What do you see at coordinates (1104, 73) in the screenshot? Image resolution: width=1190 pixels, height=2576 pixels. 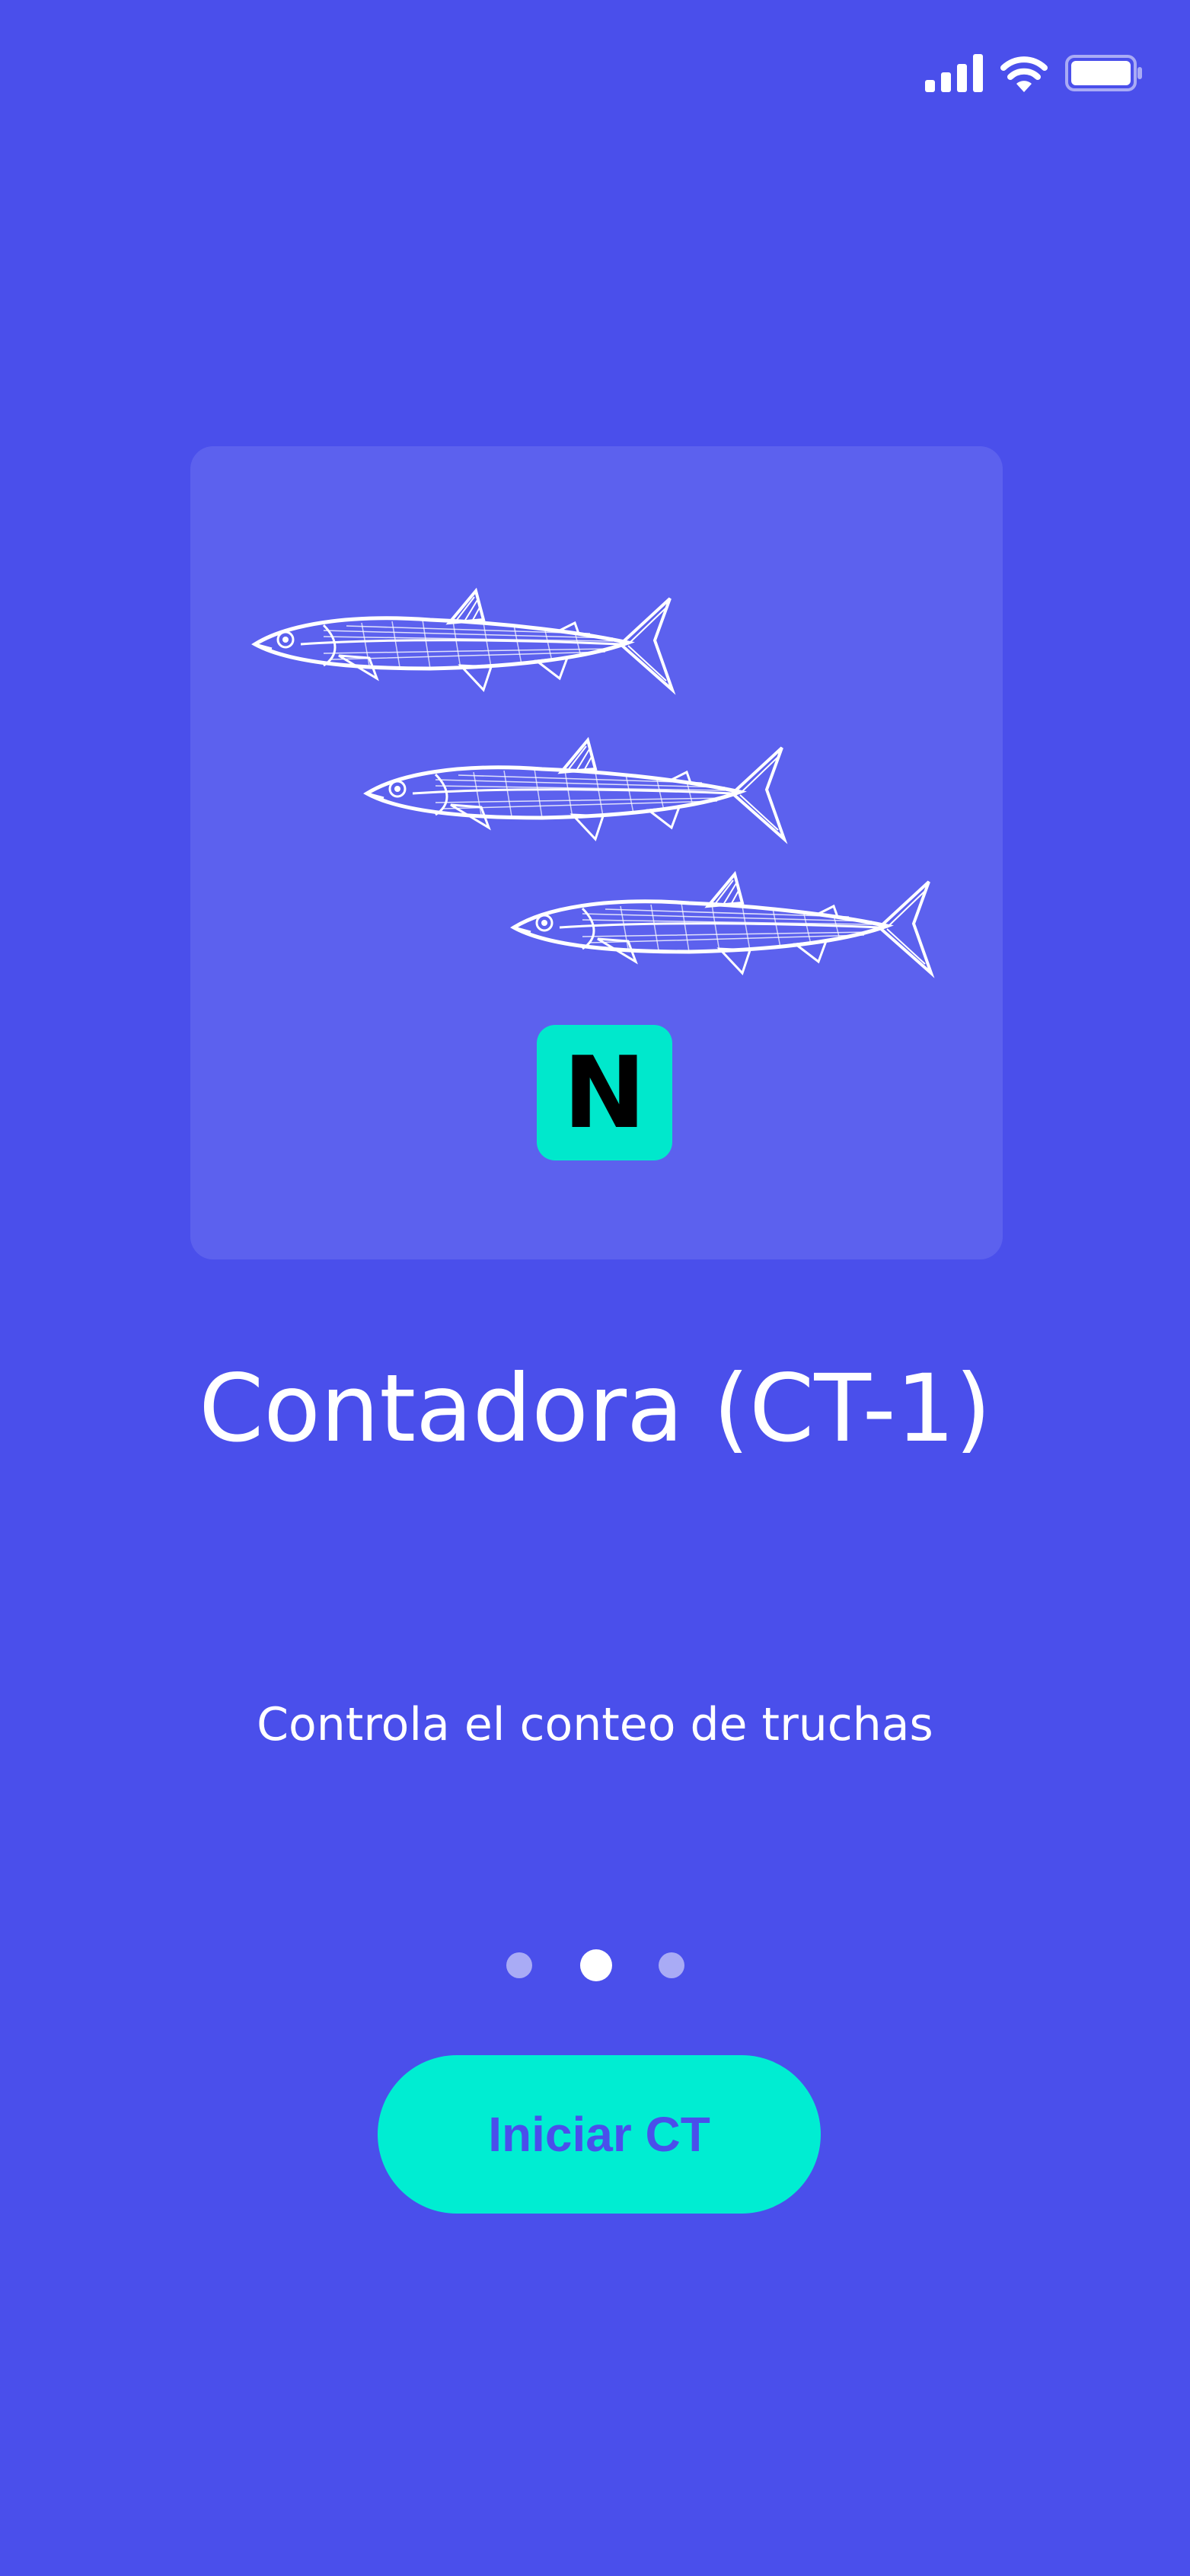 I see `battery-icon` at bounding box center [1104, 73].